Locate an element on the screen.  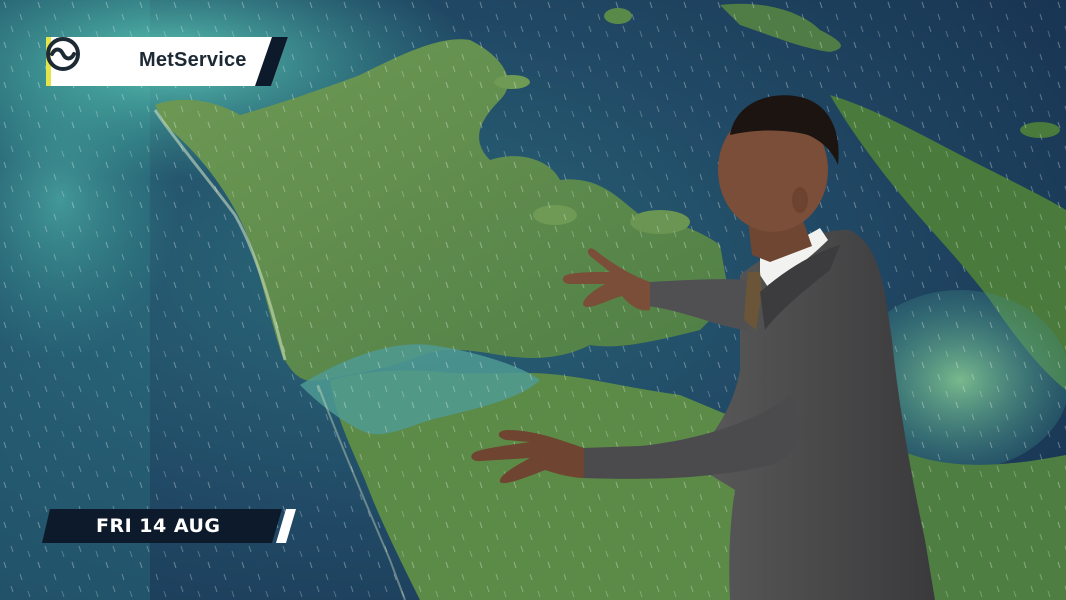
metservice-swirl-icon is located at coordinates (63, 54).